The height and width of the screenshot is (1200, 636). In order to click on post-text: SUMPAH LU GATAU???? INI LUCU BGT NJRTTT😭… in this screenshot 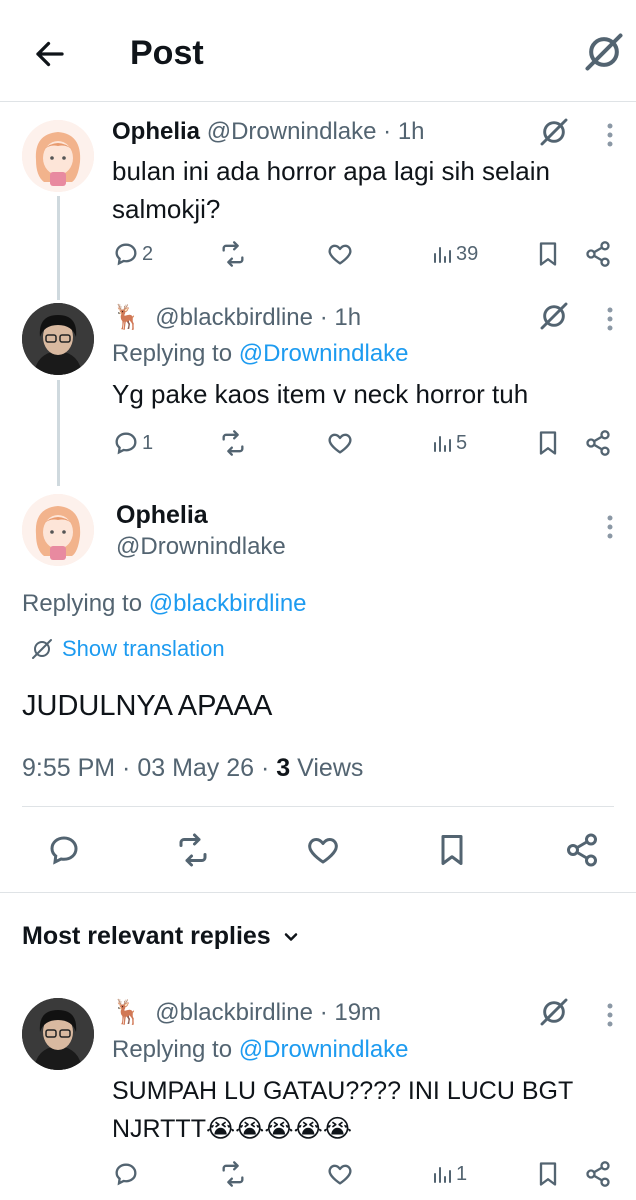, I will do `click(343, 1110)`.